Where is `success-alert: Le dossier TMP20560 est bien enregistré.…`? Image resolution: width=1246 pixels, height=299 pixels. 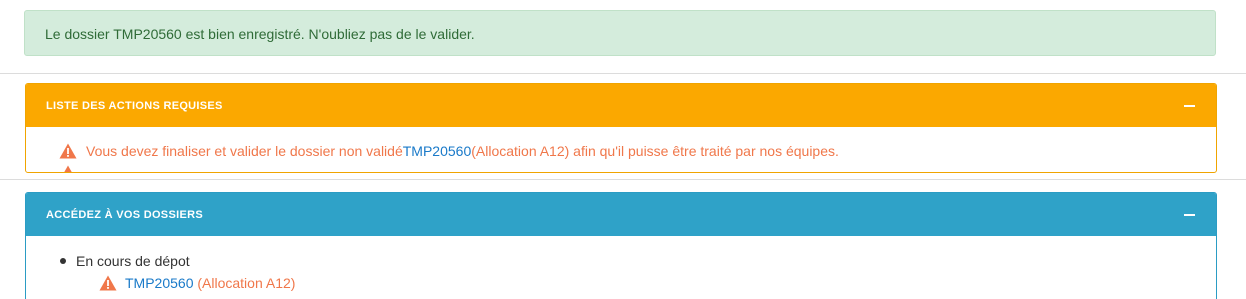
success-alert: Le dossier TMP20560 est bien enregistré.… is located at coordinates (620, 33).